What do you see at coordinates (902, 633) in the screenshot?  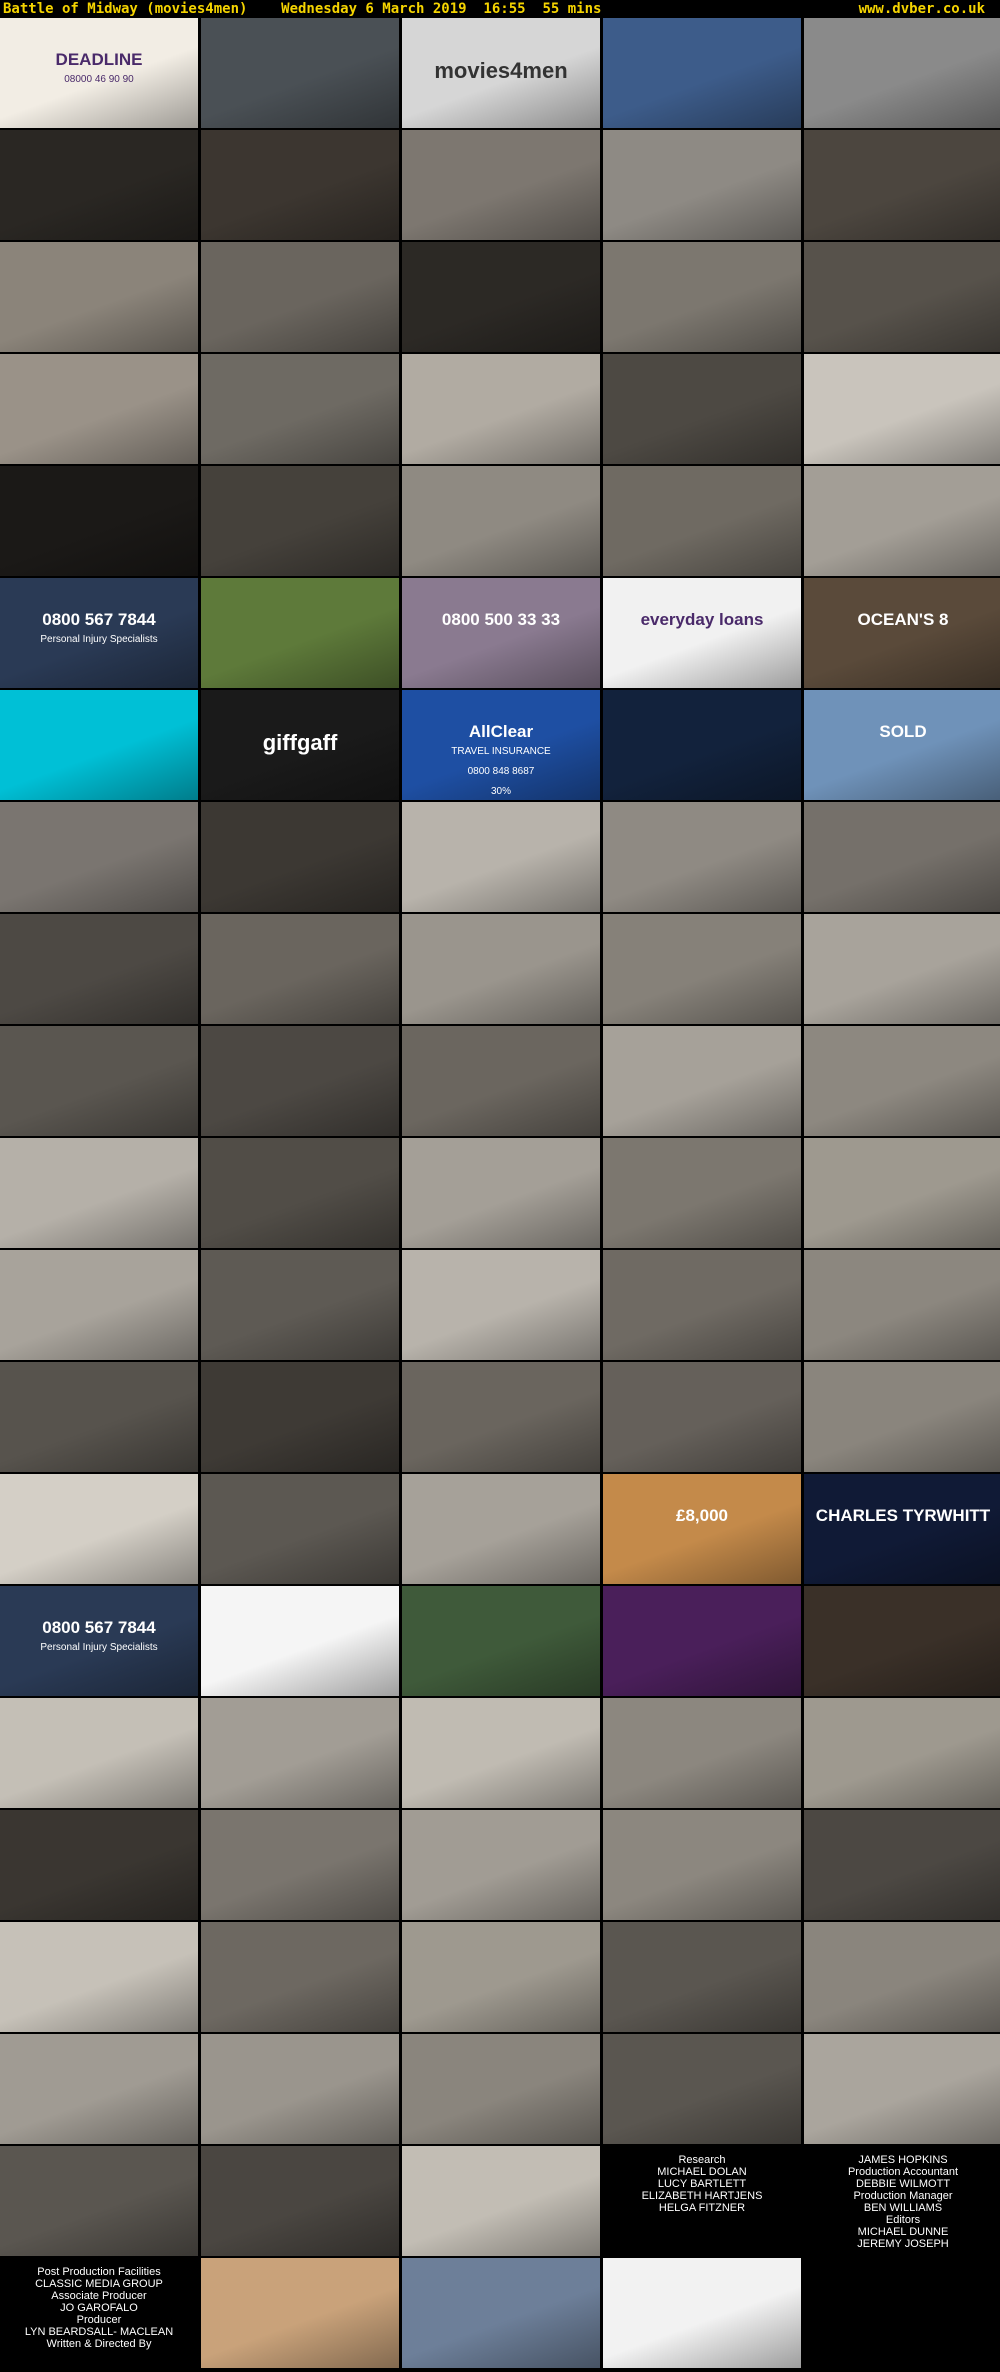 I see `thumbnail-tile: OCEAN'S 8` at bounding box center [902, 633].